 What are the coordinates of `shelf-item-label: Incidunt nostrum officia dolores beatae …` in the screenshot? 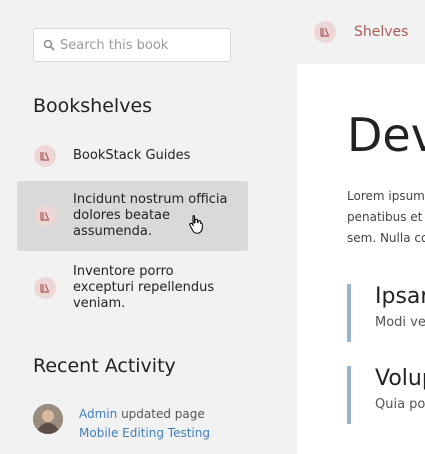 It's located at (150, 215).